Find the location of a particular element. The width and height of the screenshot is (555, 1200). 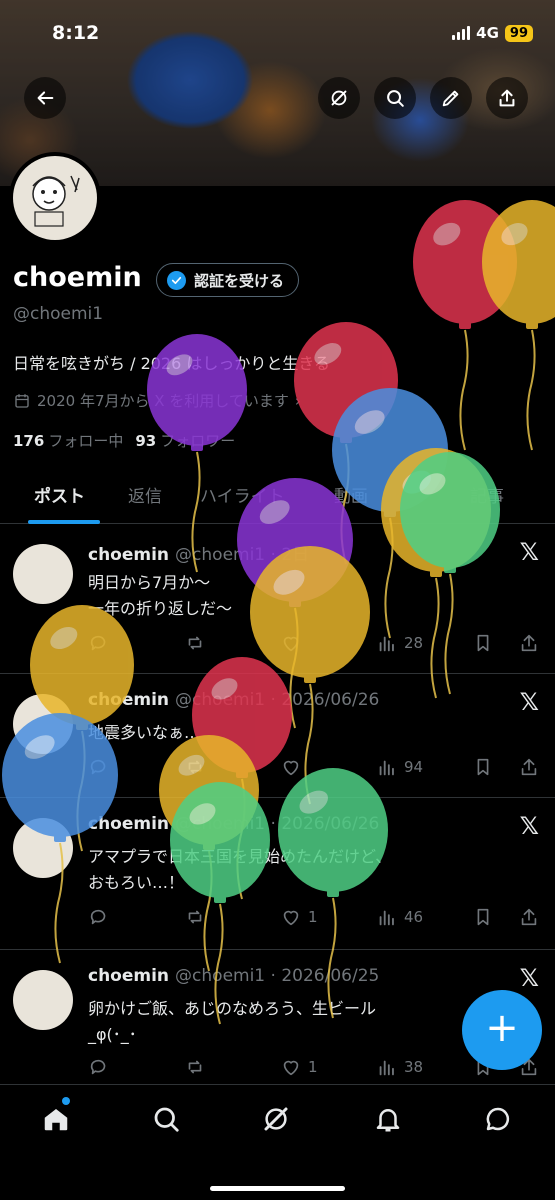

calendar-icon is located at coordinates (22, 400).